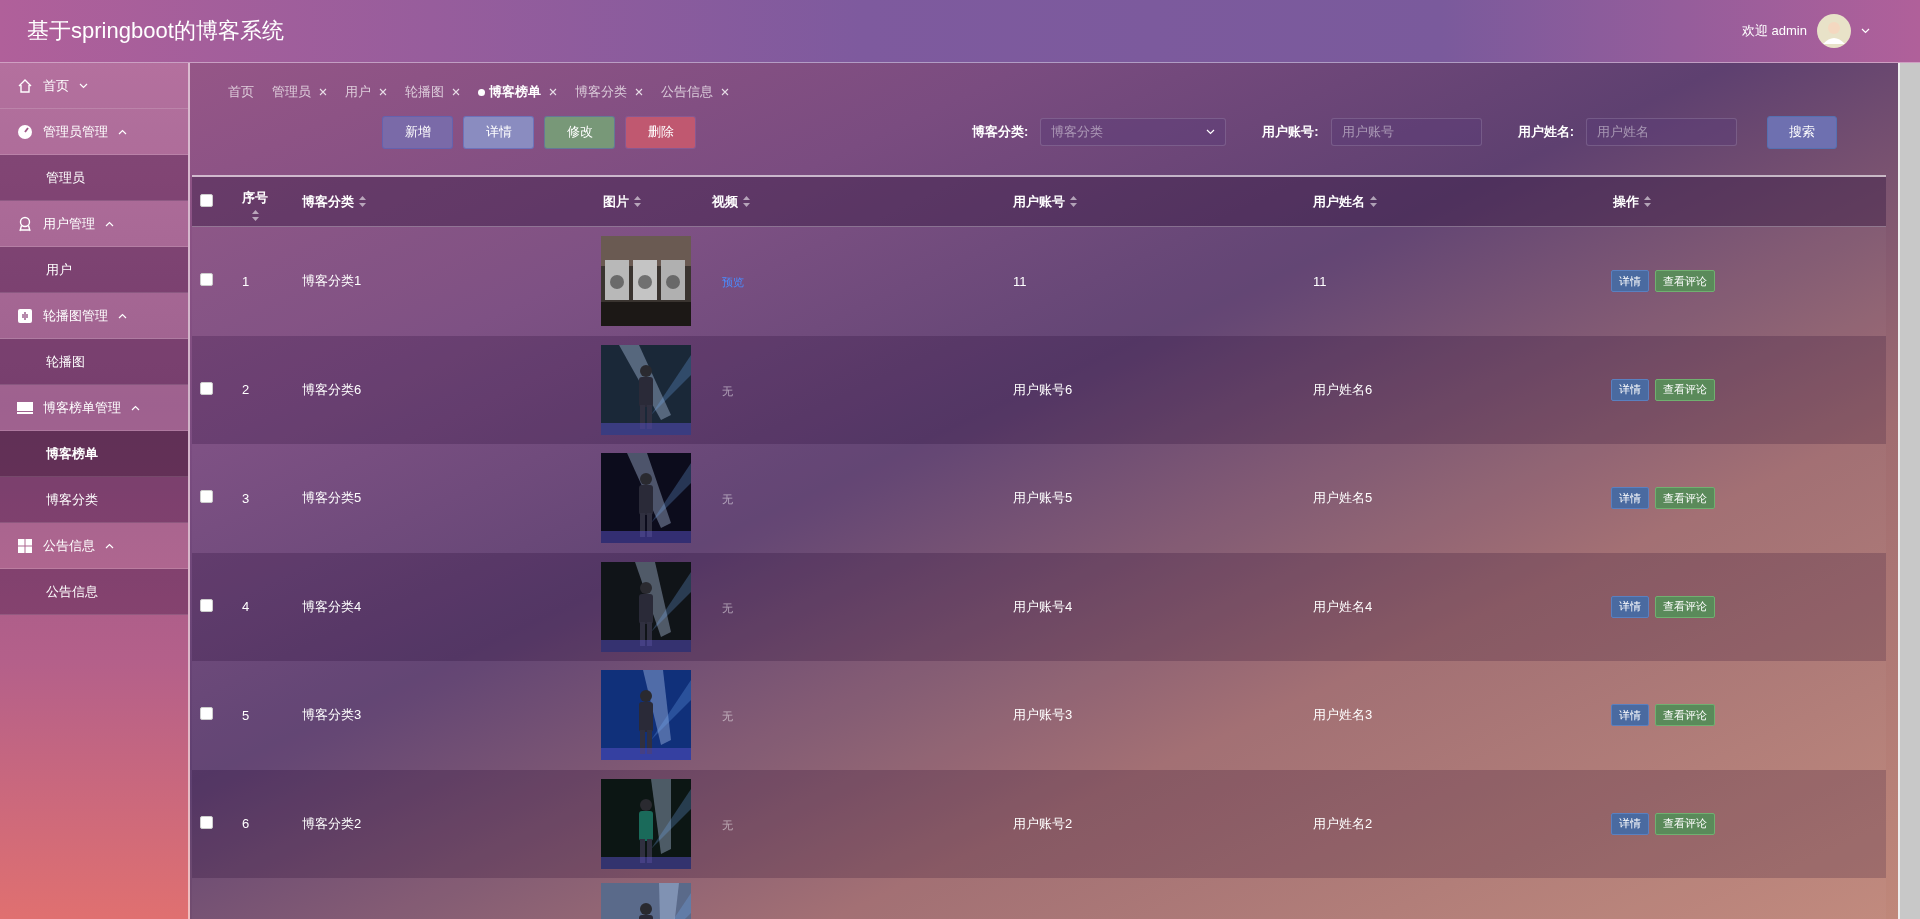  I want to click on tab: 公告信息, so click(695, 92).